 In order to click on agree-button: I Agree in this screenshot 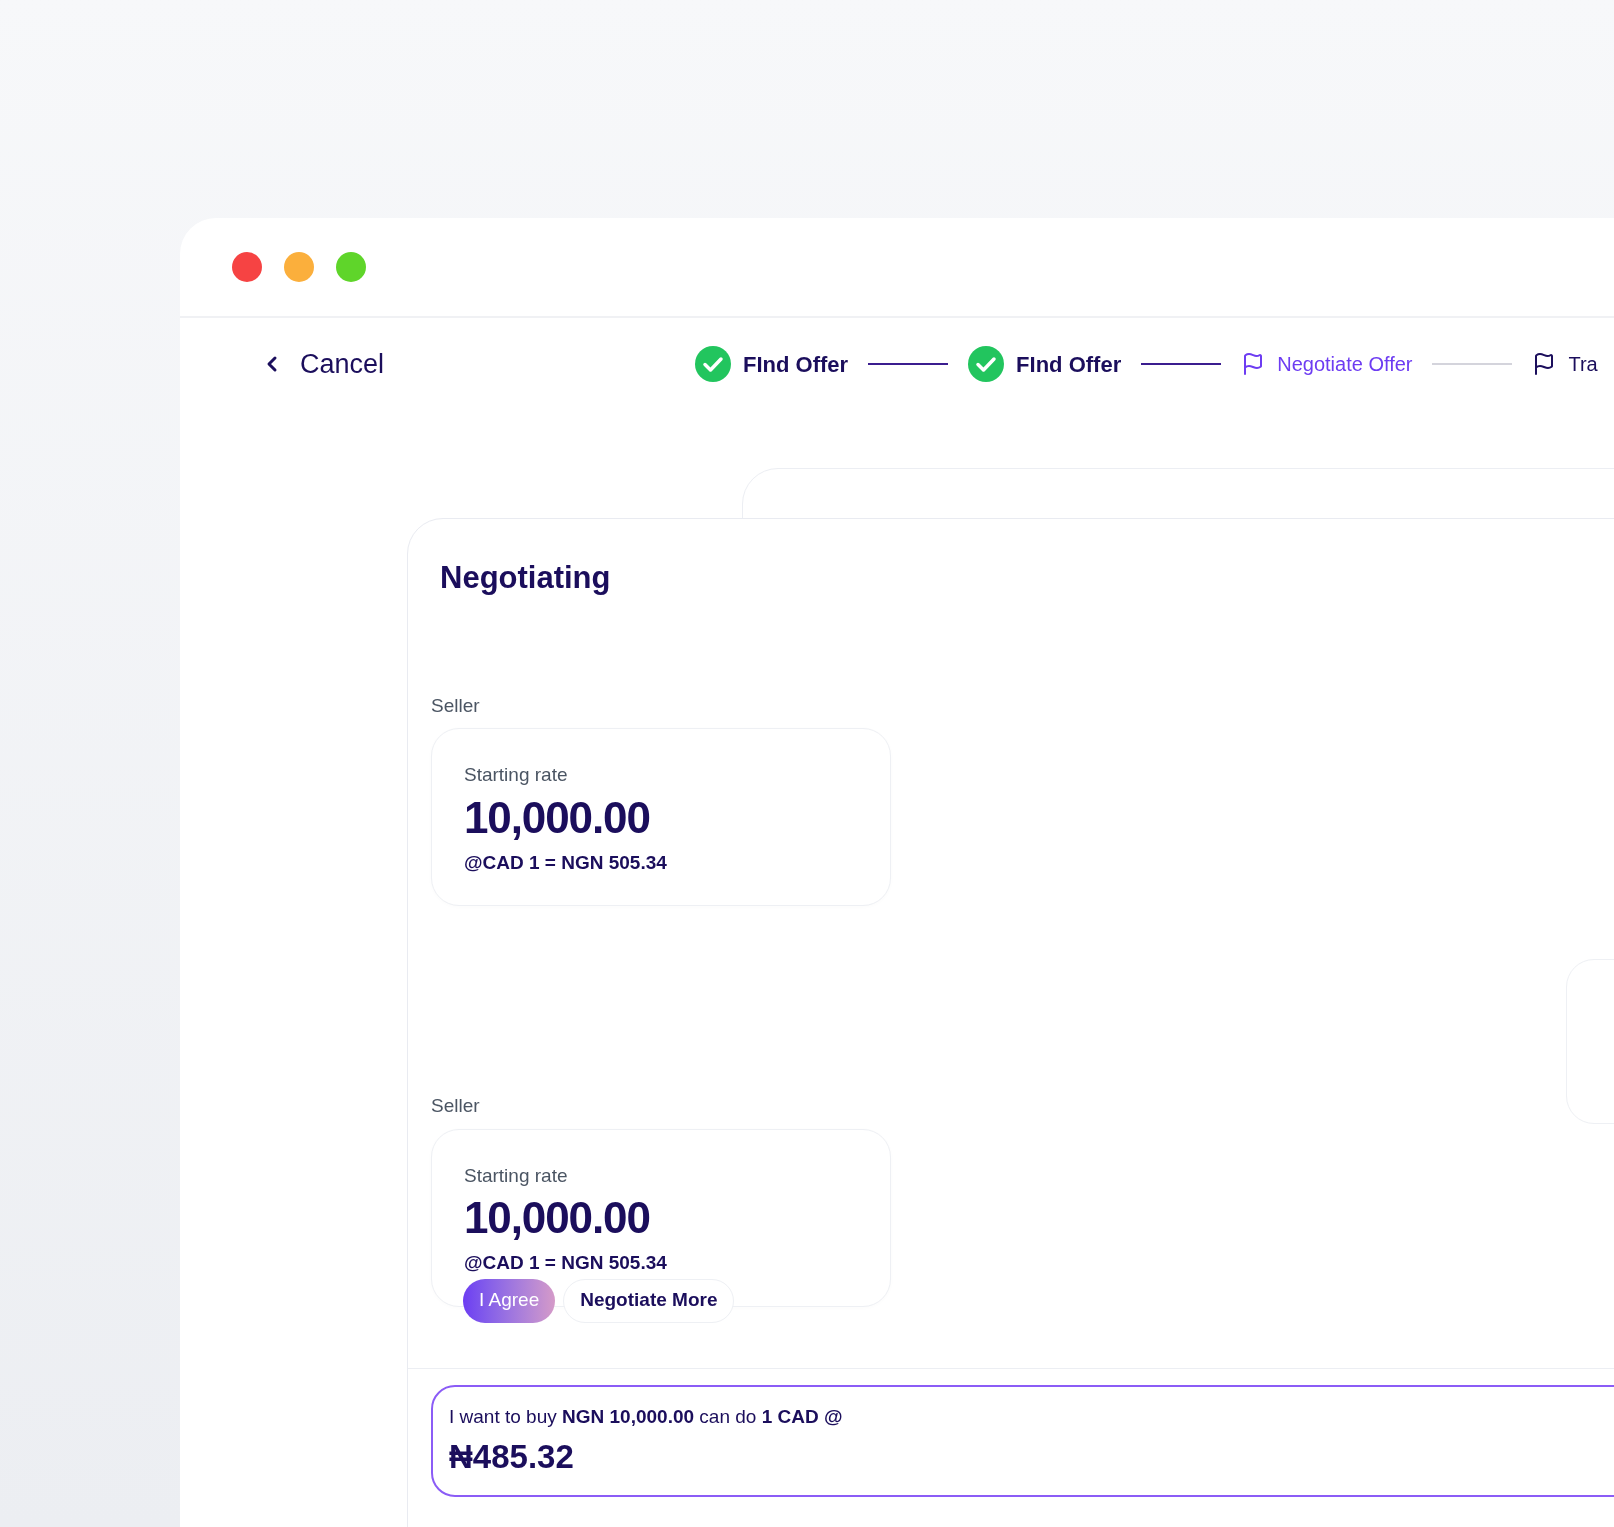, I will do `click(509, 1300)`.